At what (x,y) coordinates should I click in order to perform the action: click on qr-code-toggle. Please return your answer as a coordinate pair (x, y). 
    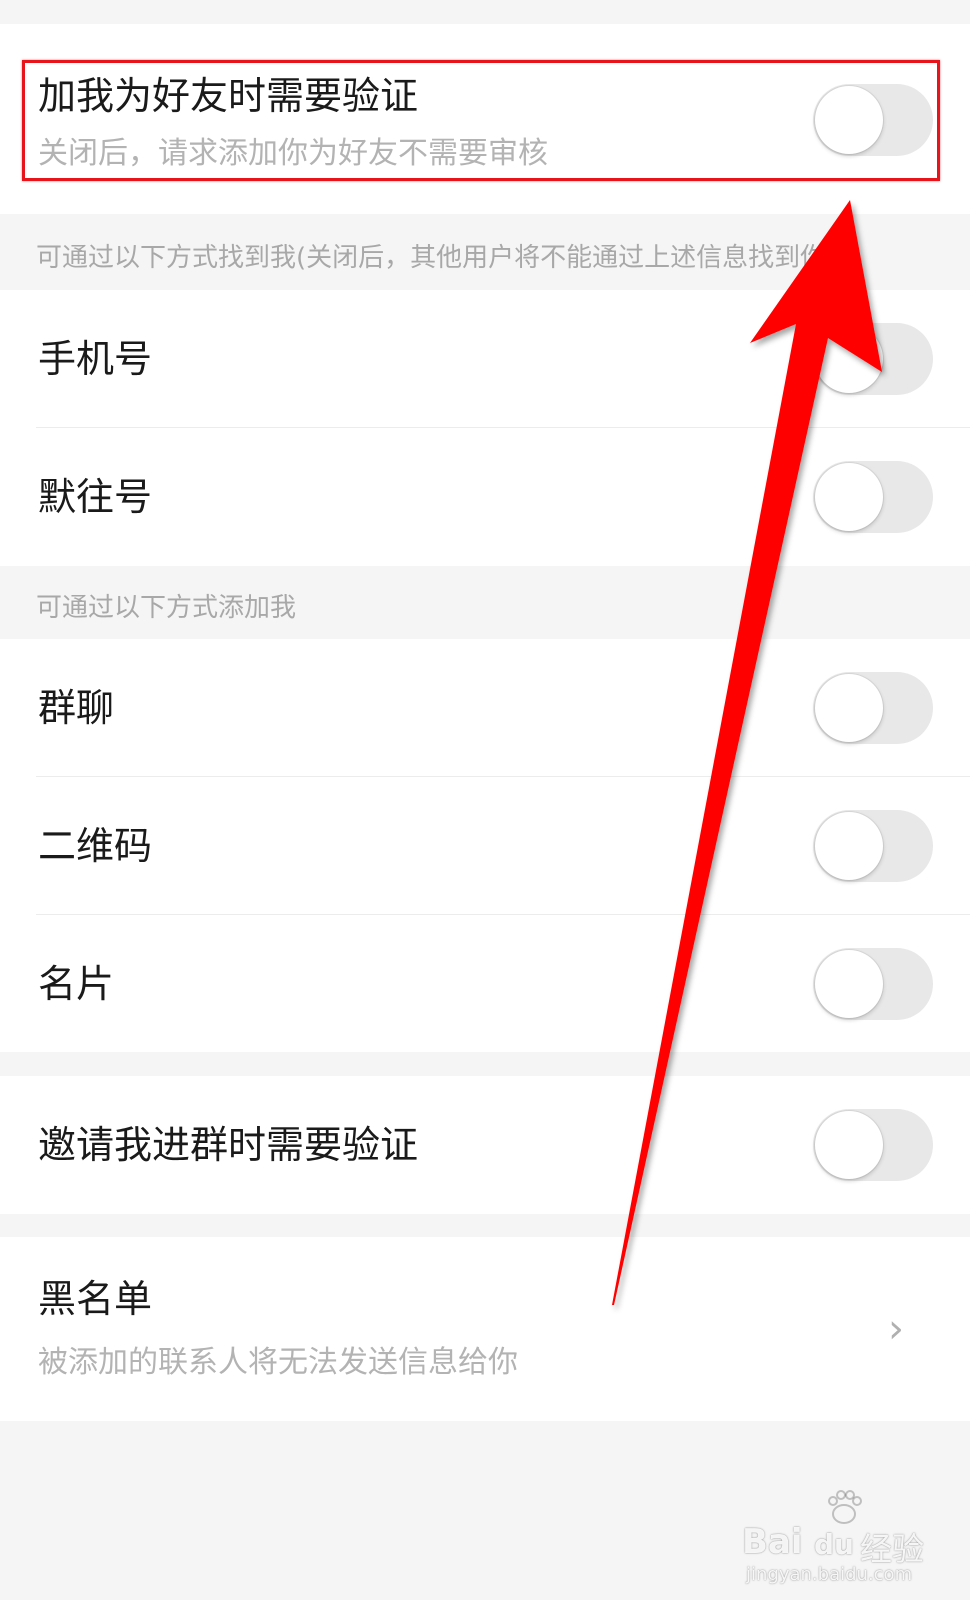
    Looking at the image, I should click on (873, 846).